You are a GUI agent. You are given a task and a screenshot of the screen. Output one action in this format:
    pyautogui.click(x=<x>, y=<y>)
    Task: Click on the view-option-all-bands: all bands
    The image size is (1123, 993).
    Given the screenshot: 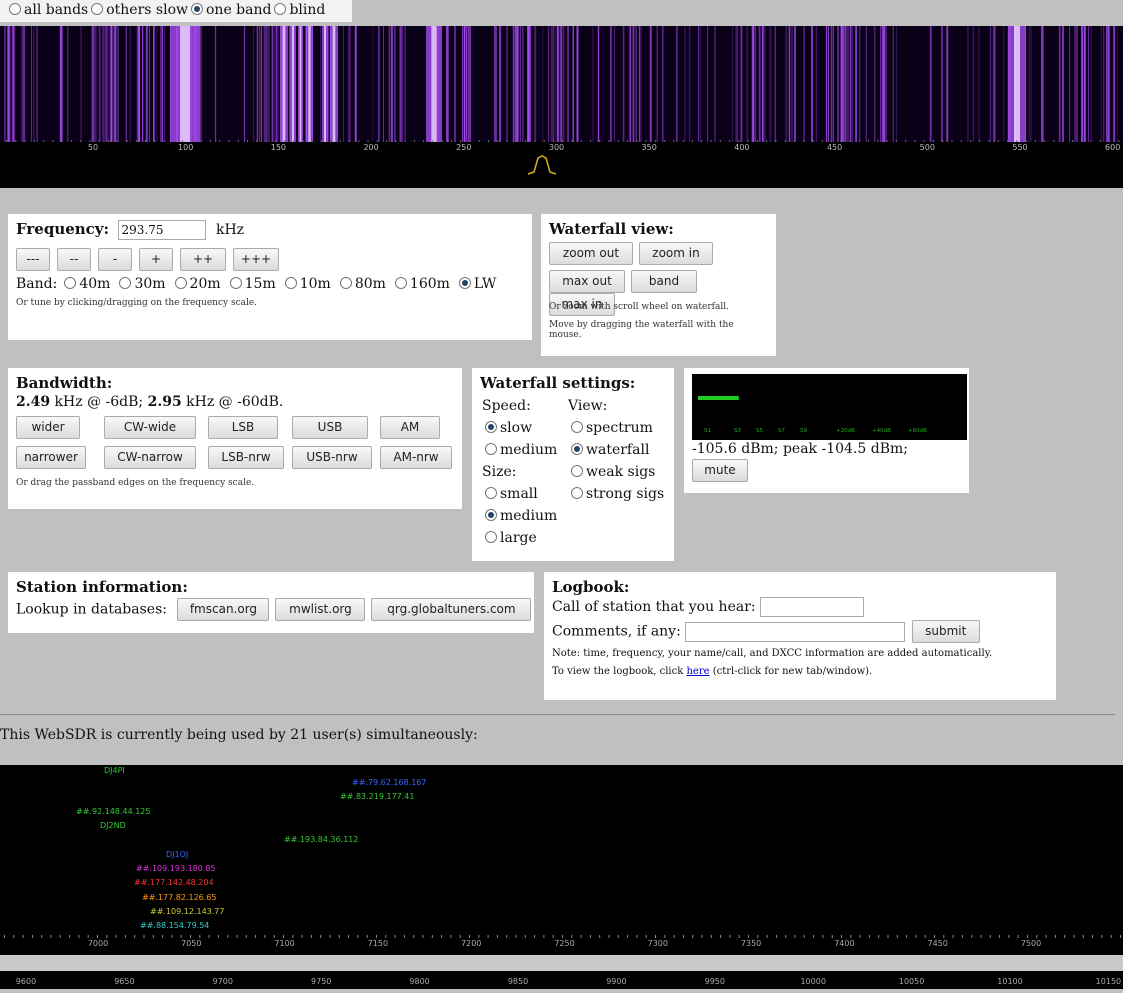 What is the action you would take?
    pyautogui.click(x=47, y=10)
    